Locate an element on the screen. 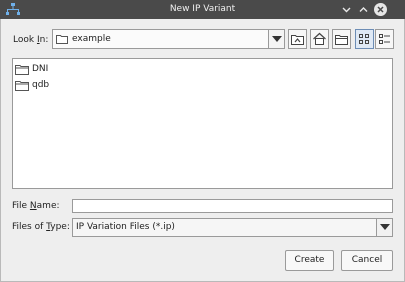  new-folder-button is located at coordinates (341, 39).